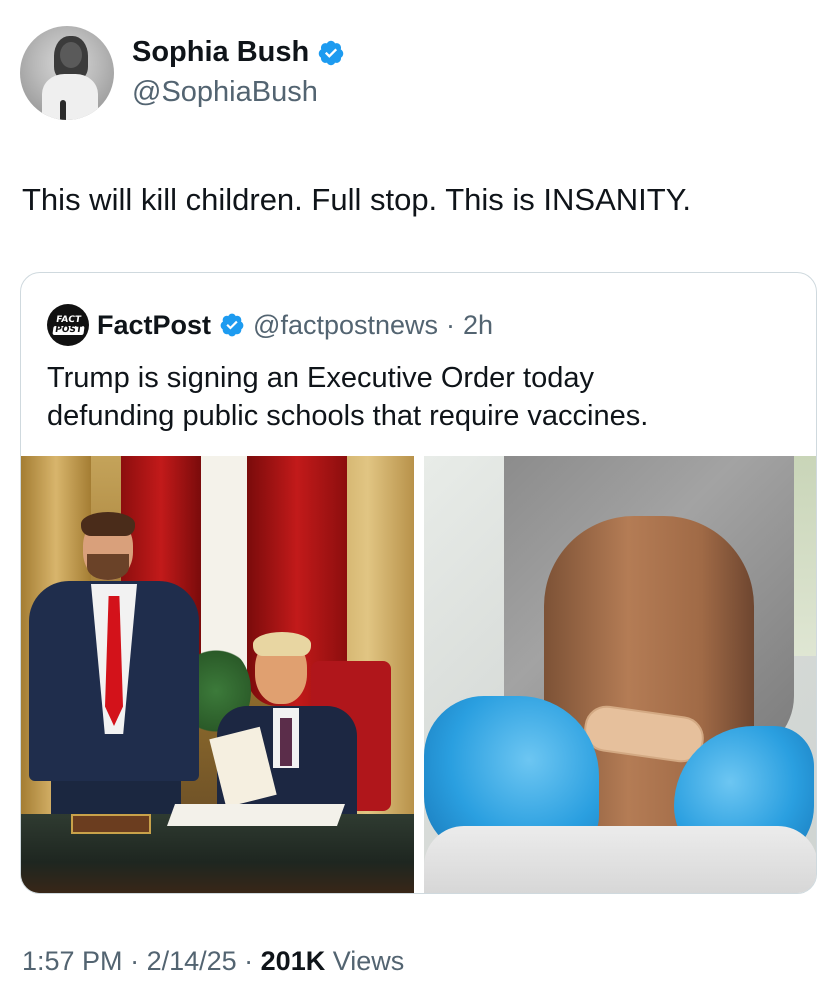  Describe the element at coordinates (68, 329) in the screenshot. I see `logo-line2: POST` at that location.